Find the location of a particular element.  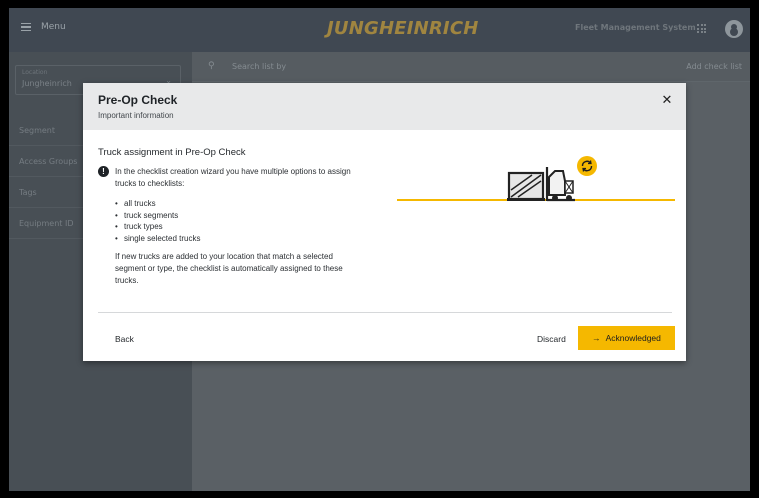

arrow-right-icon: → is located at coordinates (596, 338).